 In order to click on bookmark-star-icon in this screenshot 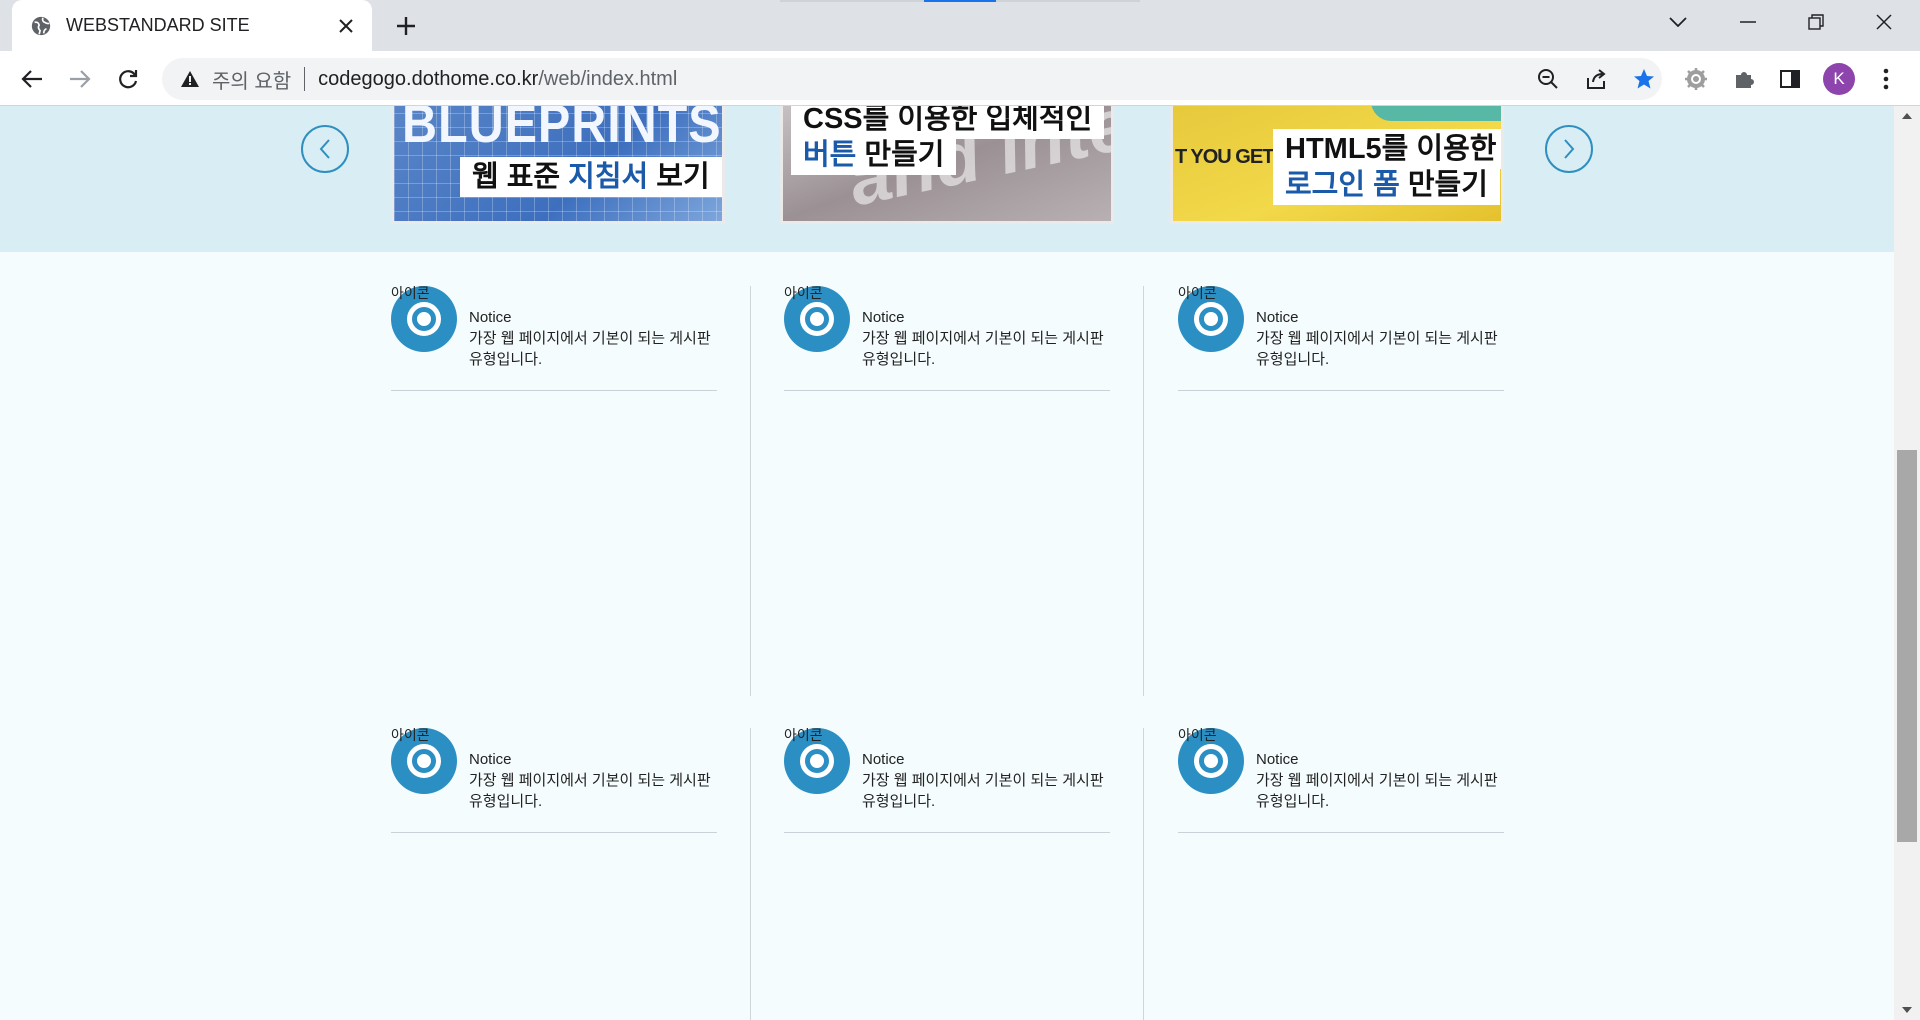, I will do `click(1644, 79)`.